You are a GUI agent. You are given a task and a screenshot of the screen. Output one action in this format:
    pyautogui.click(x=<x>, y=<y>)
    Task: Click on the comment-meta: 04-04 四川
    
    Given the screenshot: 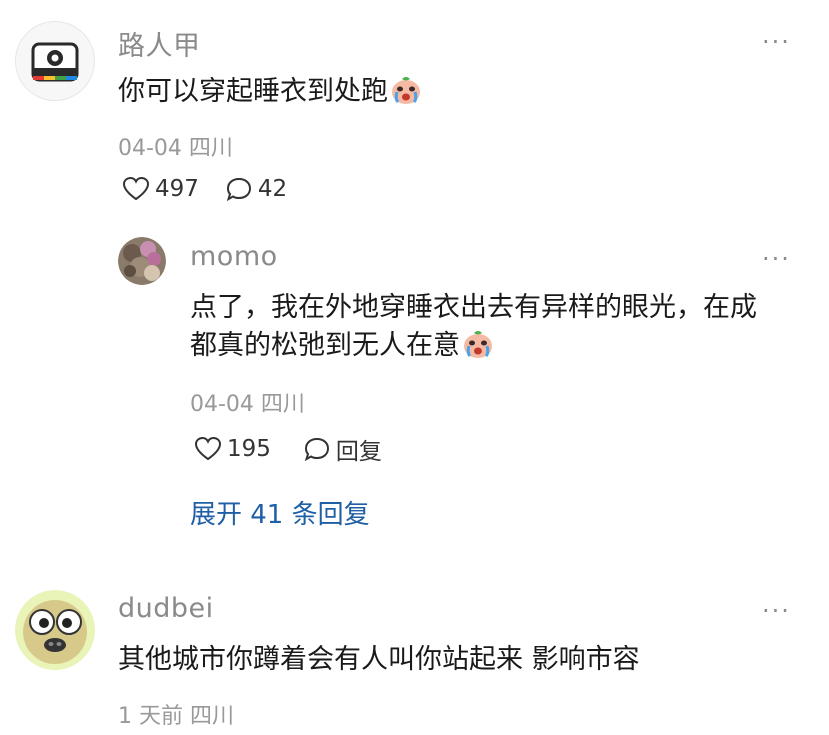 What is the action you would take?
    pyautogui.click(x=175, y=148)
    